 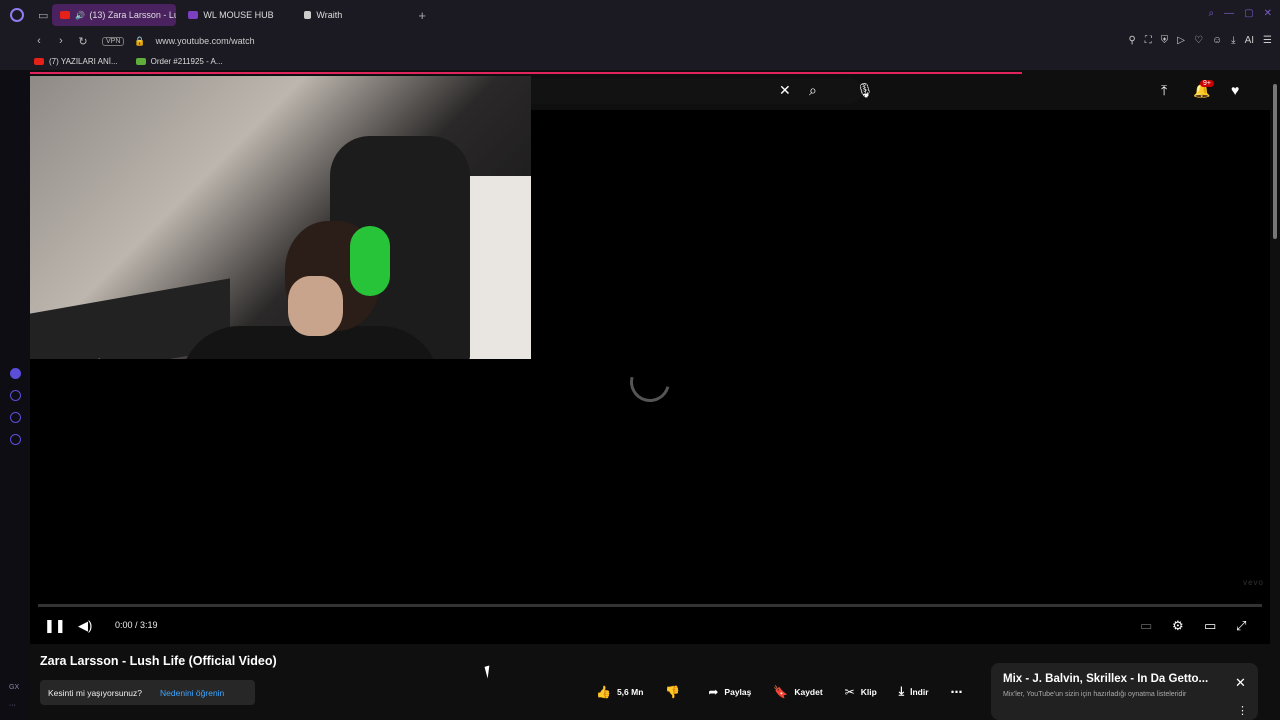 I want to click on youtube-favicon-icon, so click(x=65, y=15).